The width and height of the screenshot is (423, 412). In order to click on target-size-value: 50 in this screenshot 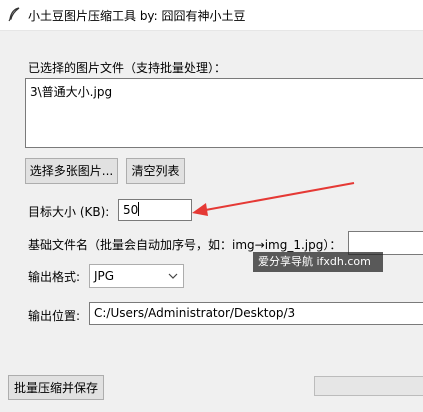, I will do `click(131, 210)`.